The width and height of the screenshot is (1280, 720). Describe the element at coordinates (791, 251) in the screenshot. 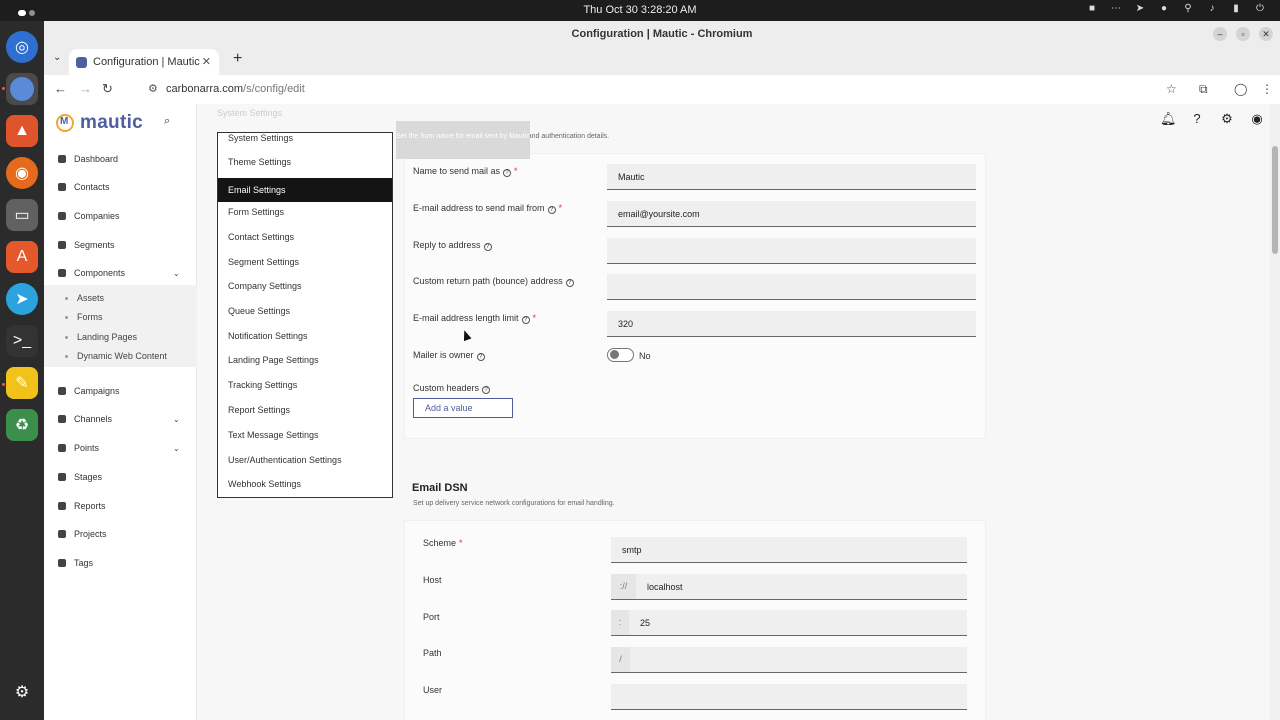

I see `reply-to-input` at that location.